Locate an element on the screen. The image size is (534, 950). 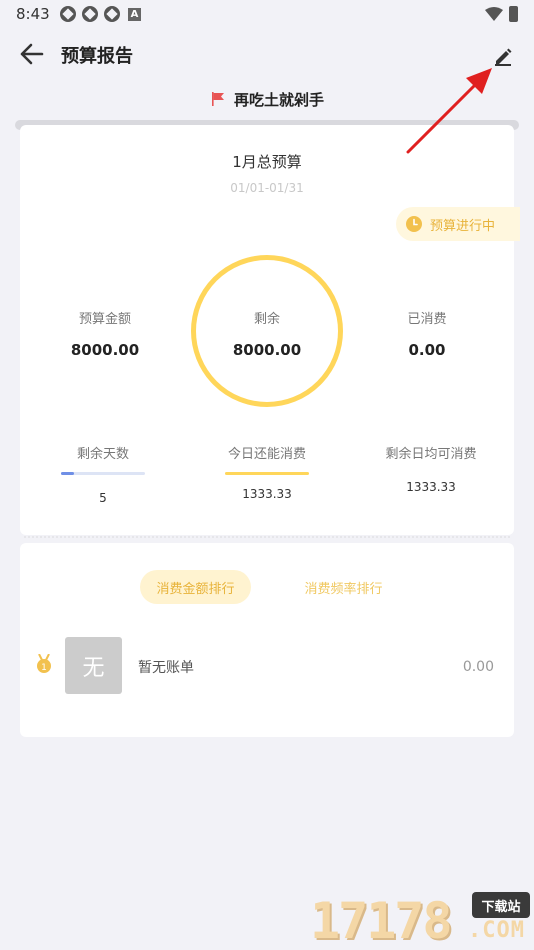
book-name: 再吃土就剁手 is located at coordinates (278, 99).